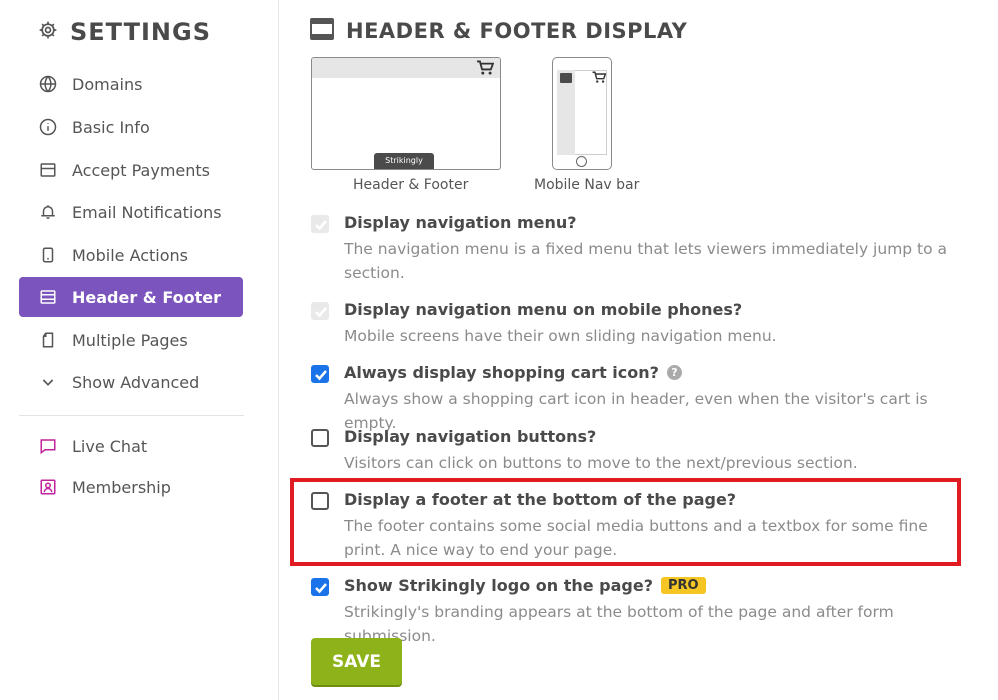  Describe the element at coordinates (501, 372) in the screenshot. I see `option-title: Always display shopping cart icon?` at that location.